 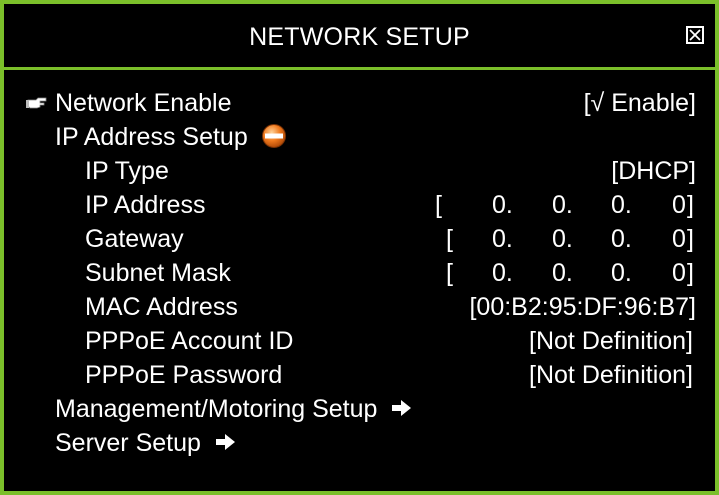 I want to click on menu-item-ip-type: IP Type [DHCP], so click(x=359, y=171).